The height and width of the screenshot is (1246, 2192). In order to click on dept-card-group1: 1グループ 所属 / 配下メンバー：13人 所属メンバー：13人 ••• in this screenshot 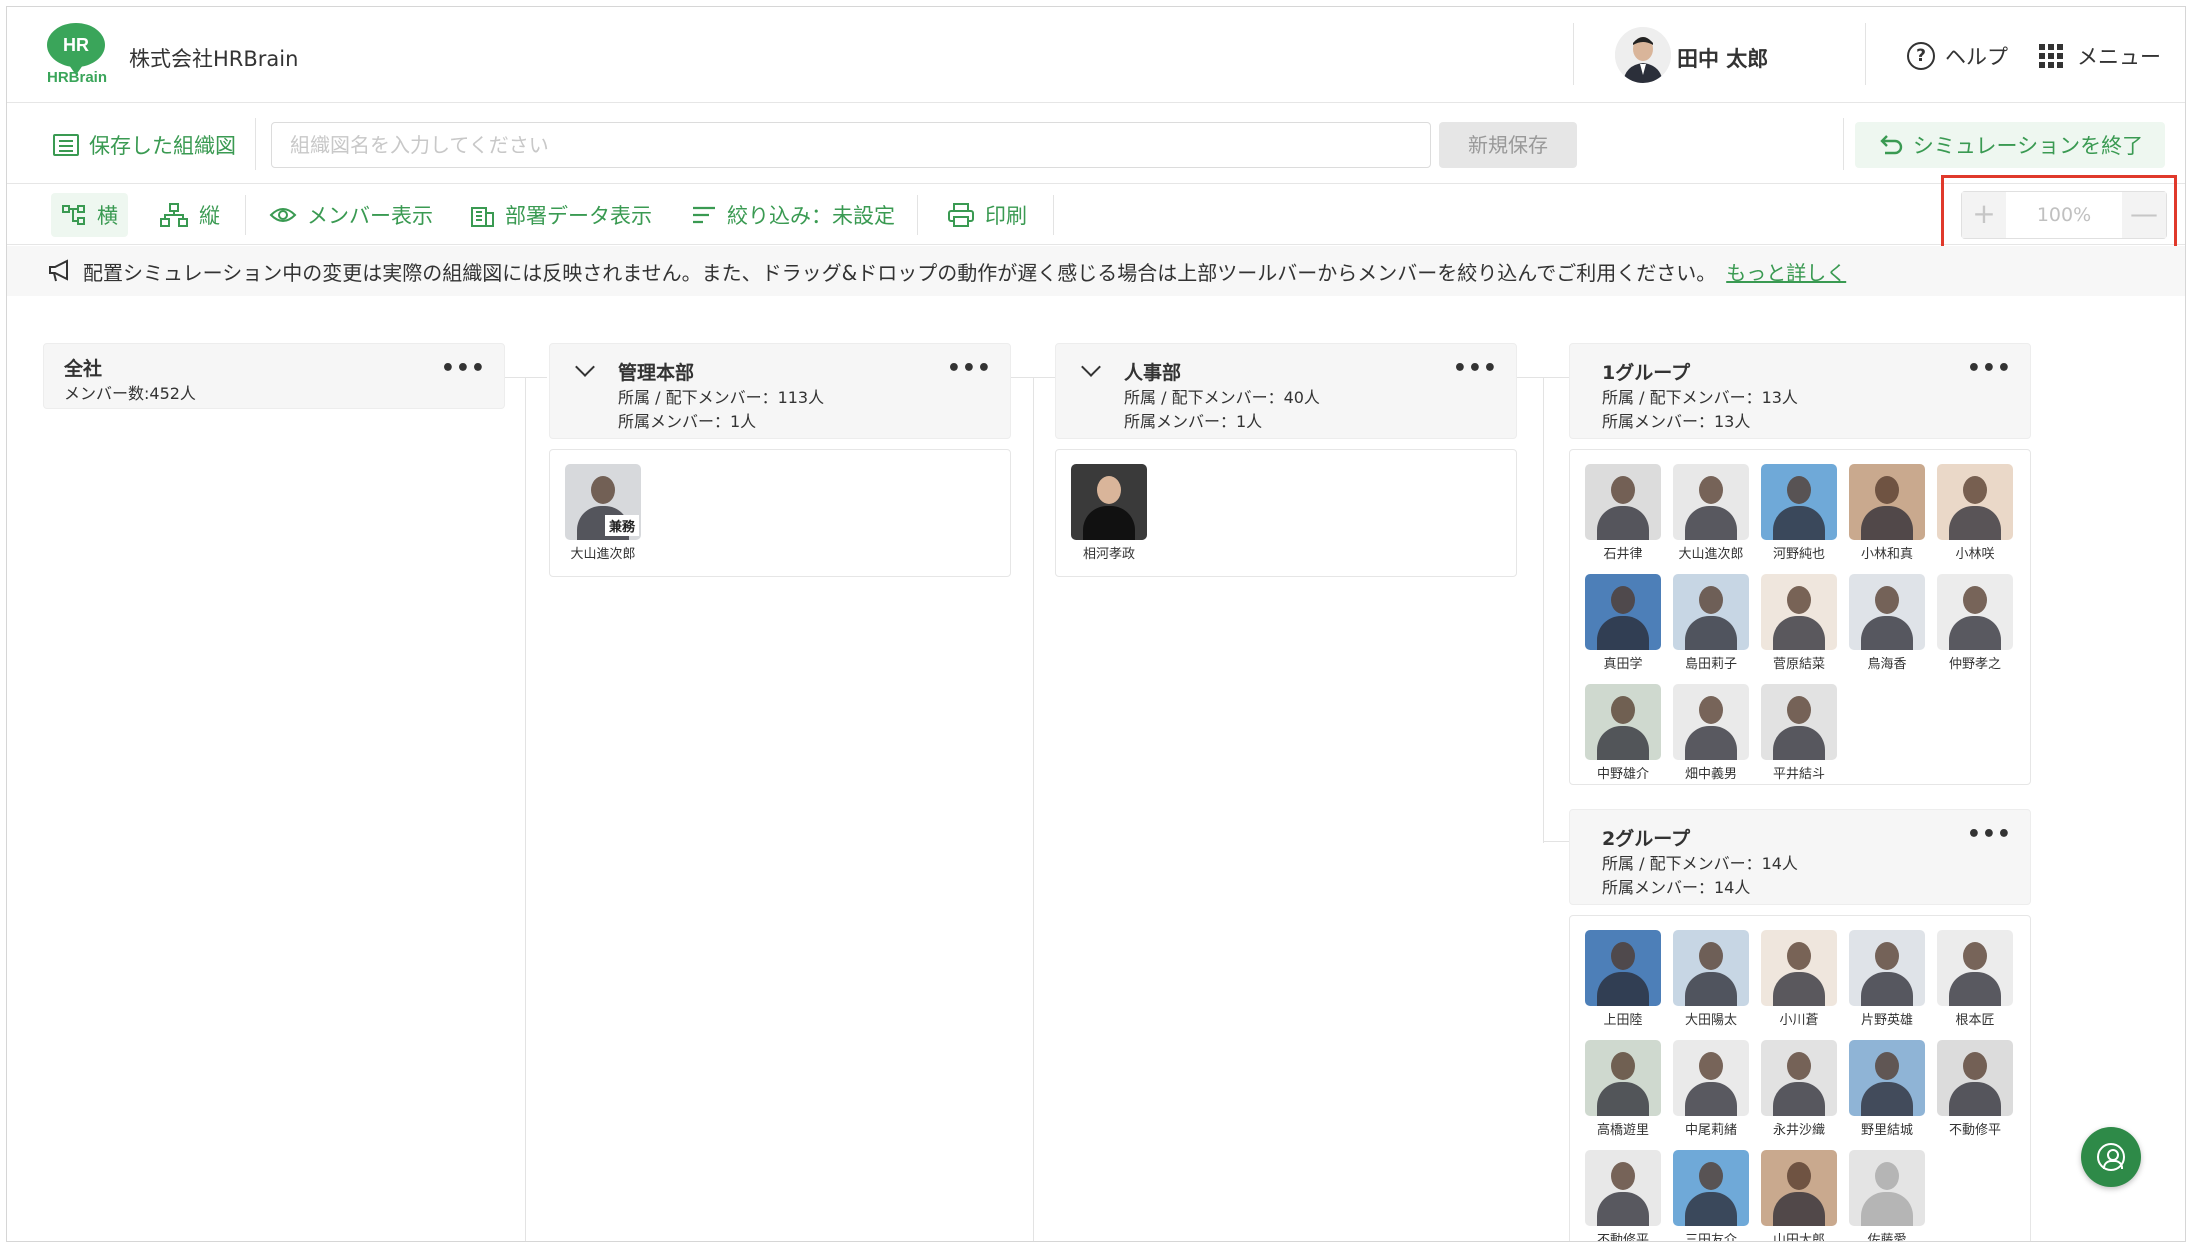, I will do `click(1800, 391)`.